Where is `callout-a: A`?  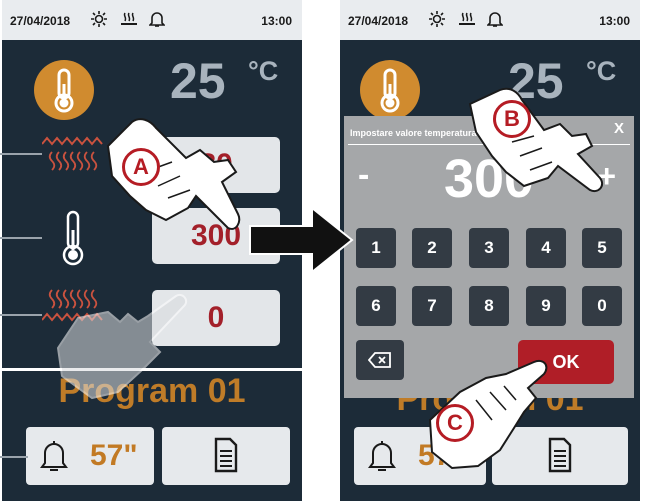
callout-a: A is located at coordinates (141, 167).